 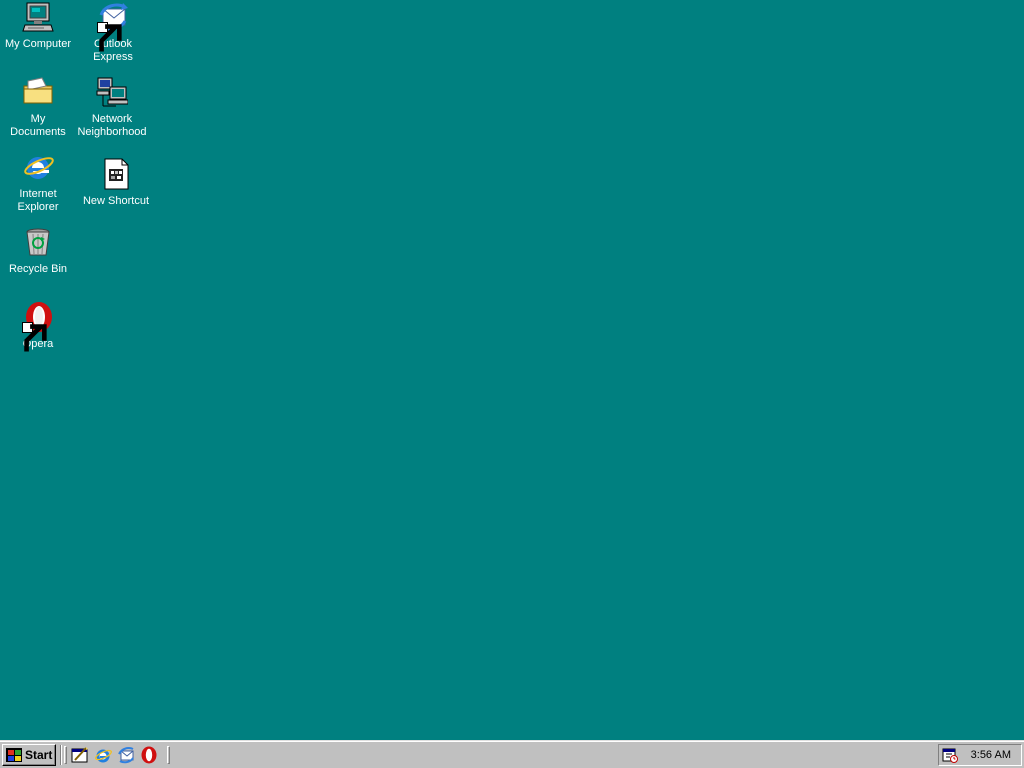 I want to click on quick-launch-internet-explorer, so click(x=103, y=755).